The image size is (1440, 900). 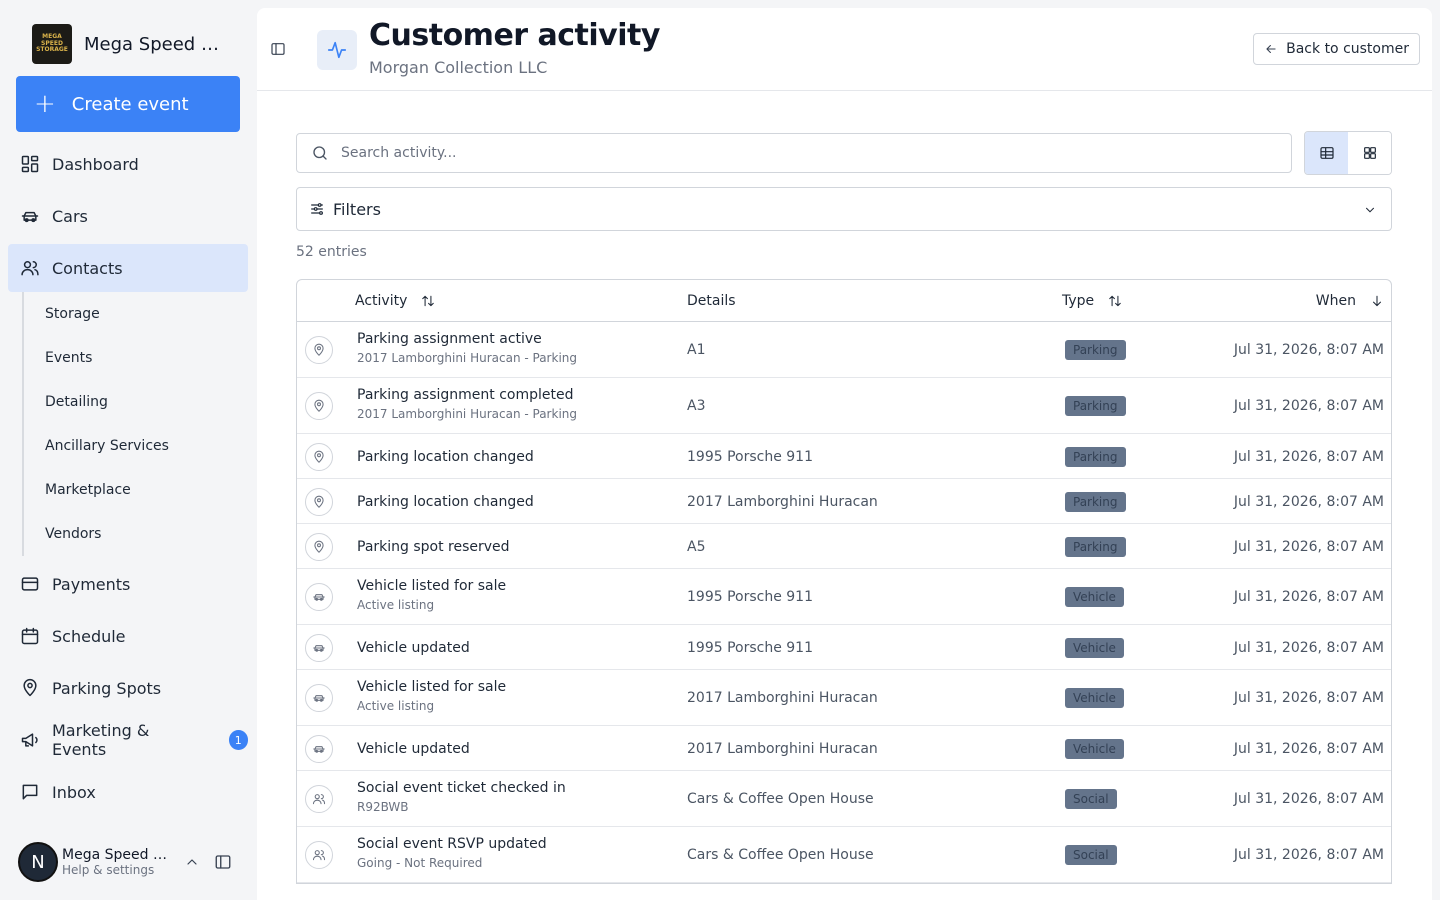 I want to click on back-to-customer-button: Back to customer, so click(x=1336, y=49).